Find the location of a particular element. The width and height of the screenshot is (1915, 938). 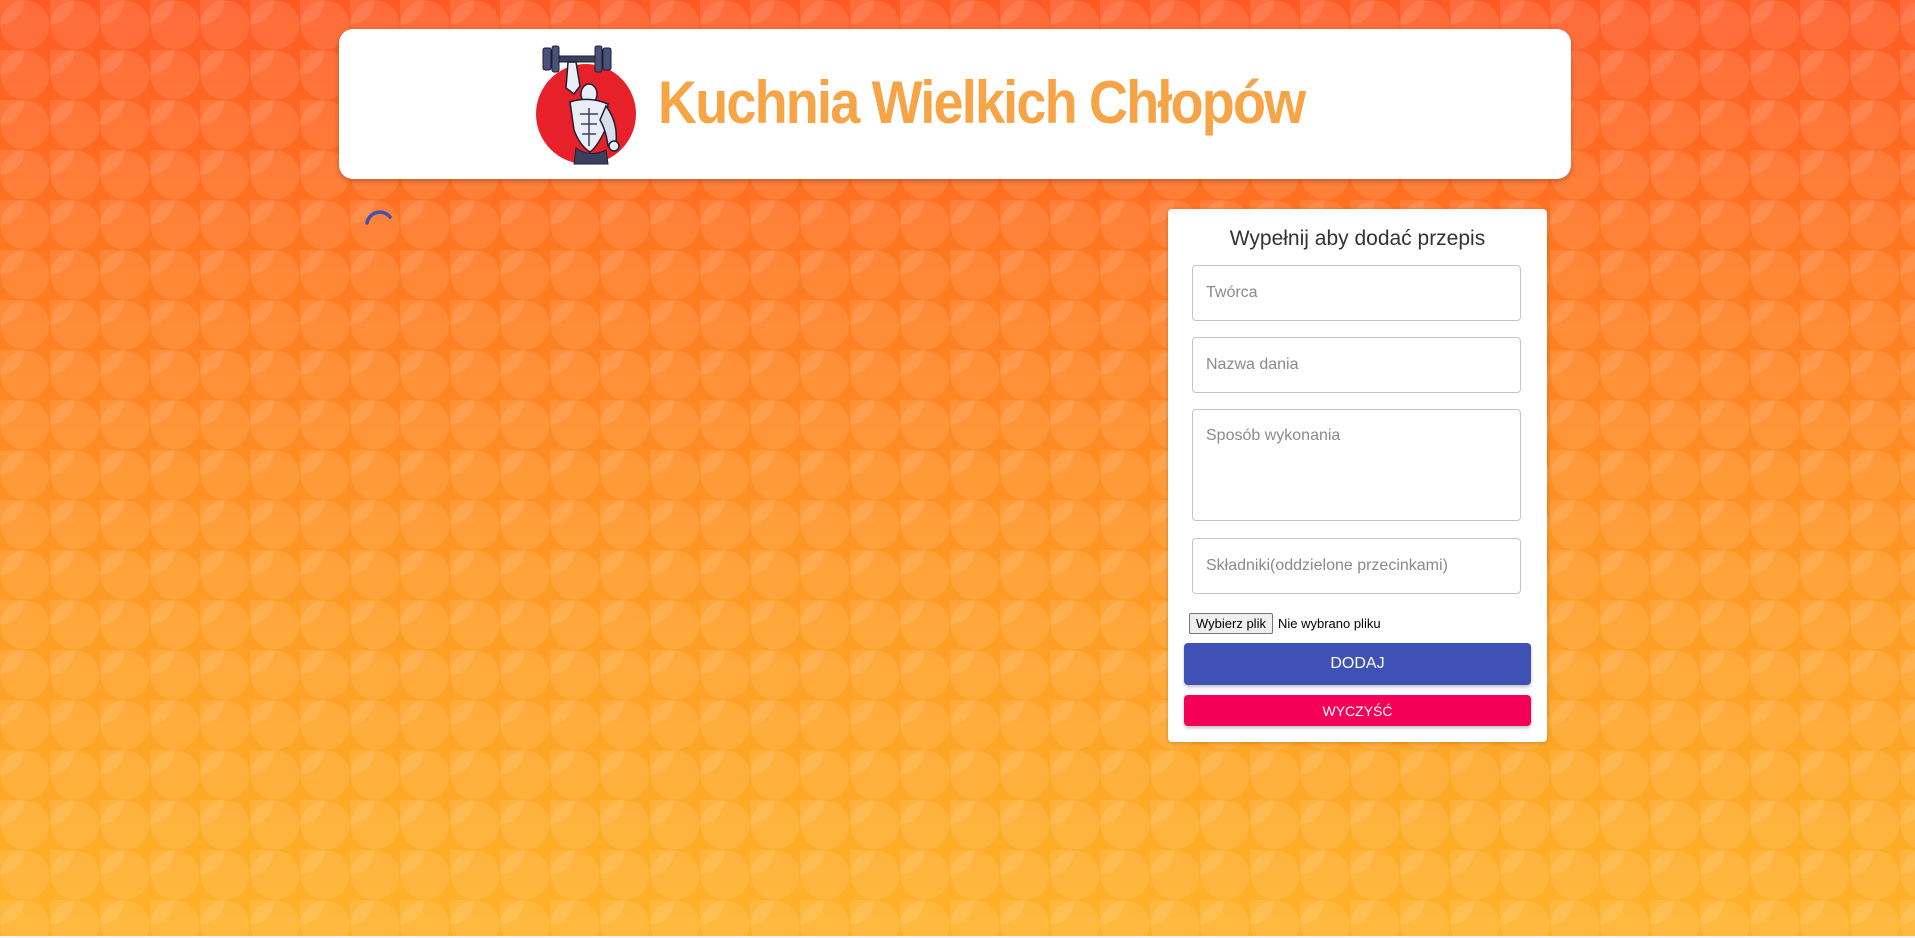

loading-spinner-icon is located at coordinates (380, 225).